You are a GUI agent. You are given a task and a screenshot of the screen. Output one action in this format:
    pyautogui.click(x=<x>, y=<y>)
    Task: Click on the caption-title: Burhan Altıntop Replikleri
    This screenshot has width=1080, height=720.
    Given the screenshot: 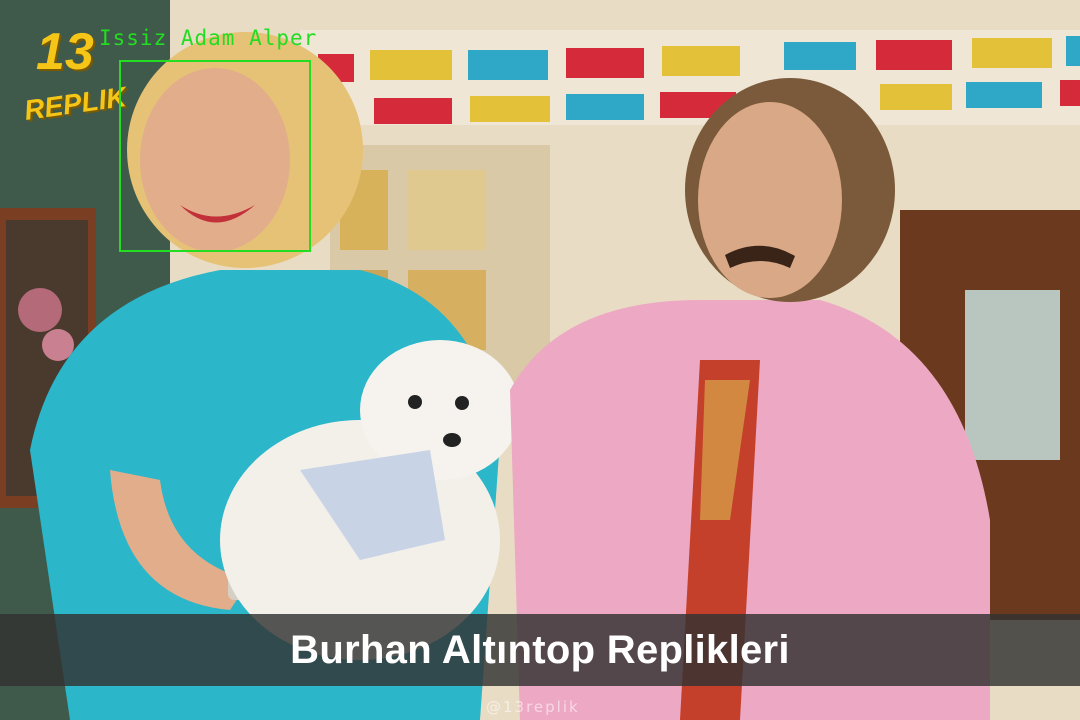 What is the action you would take?
    pyautogui.click(x=540, y=649)
    